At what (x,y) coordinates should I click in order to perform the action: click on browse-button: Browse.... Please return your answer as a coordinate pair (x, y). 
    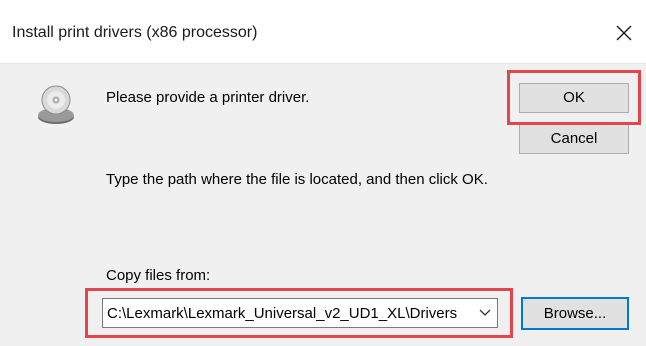
    Looking at the image, I should click on (575, 313).